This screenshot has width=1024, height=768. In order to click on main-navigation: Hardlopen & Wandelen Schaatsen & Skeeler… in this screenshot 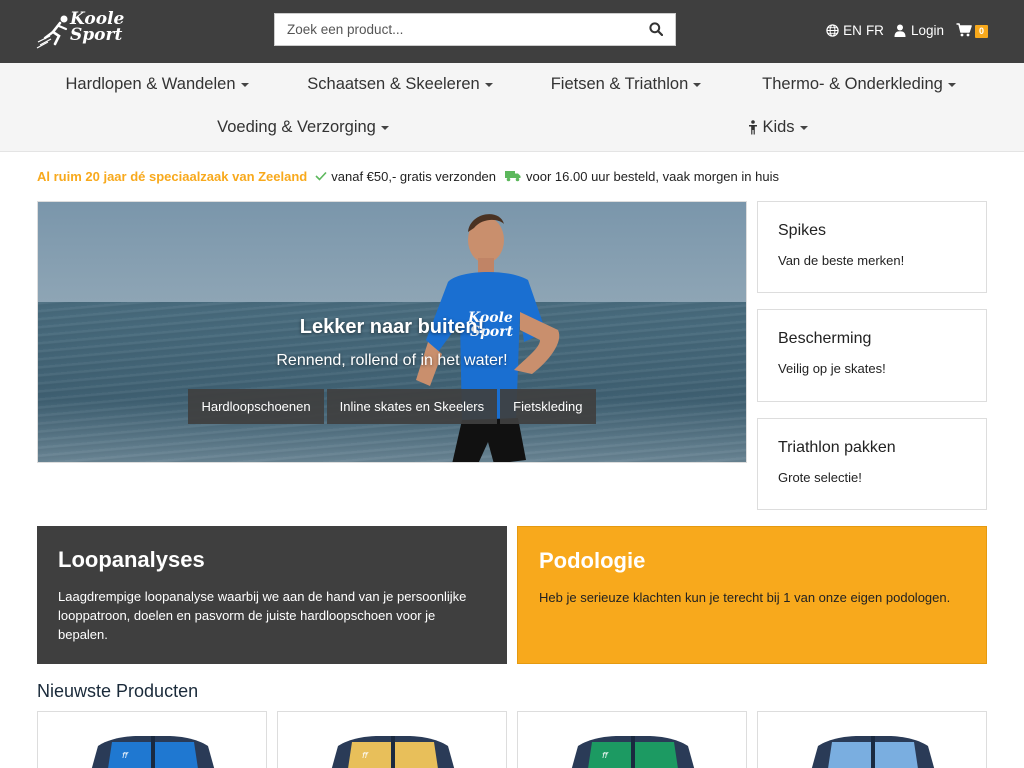, I will do `click(512, 107)`.